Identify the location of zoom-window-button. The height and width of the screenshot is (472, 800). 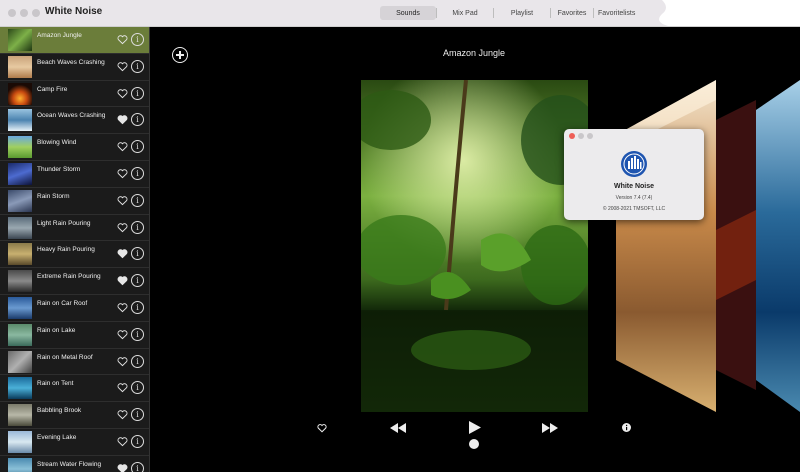
(36, 13).